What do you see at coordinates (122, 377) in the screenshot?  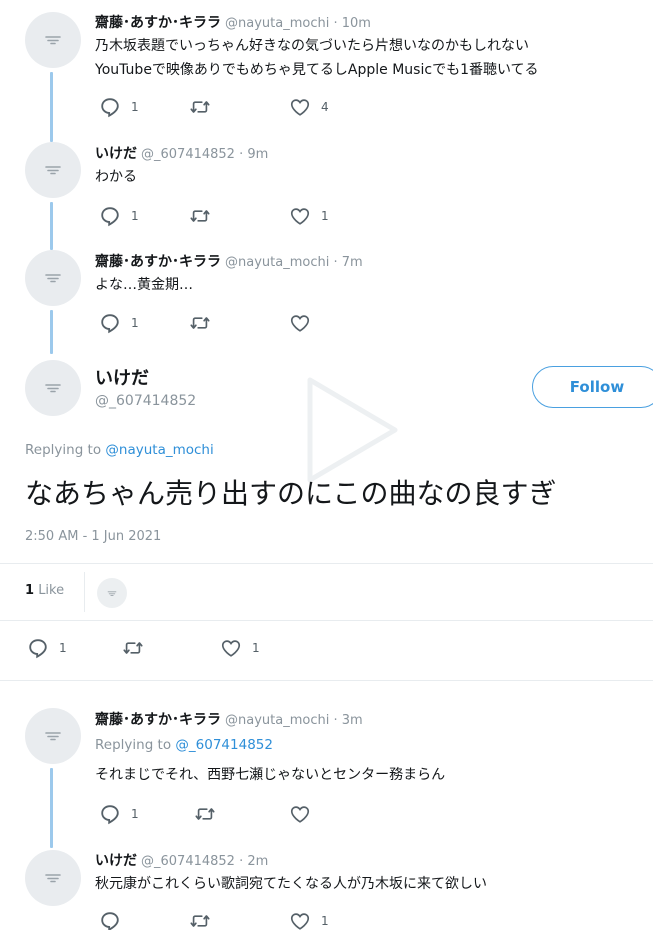 I see `main-author-name: いけだ` at bounding box center [122, 377].